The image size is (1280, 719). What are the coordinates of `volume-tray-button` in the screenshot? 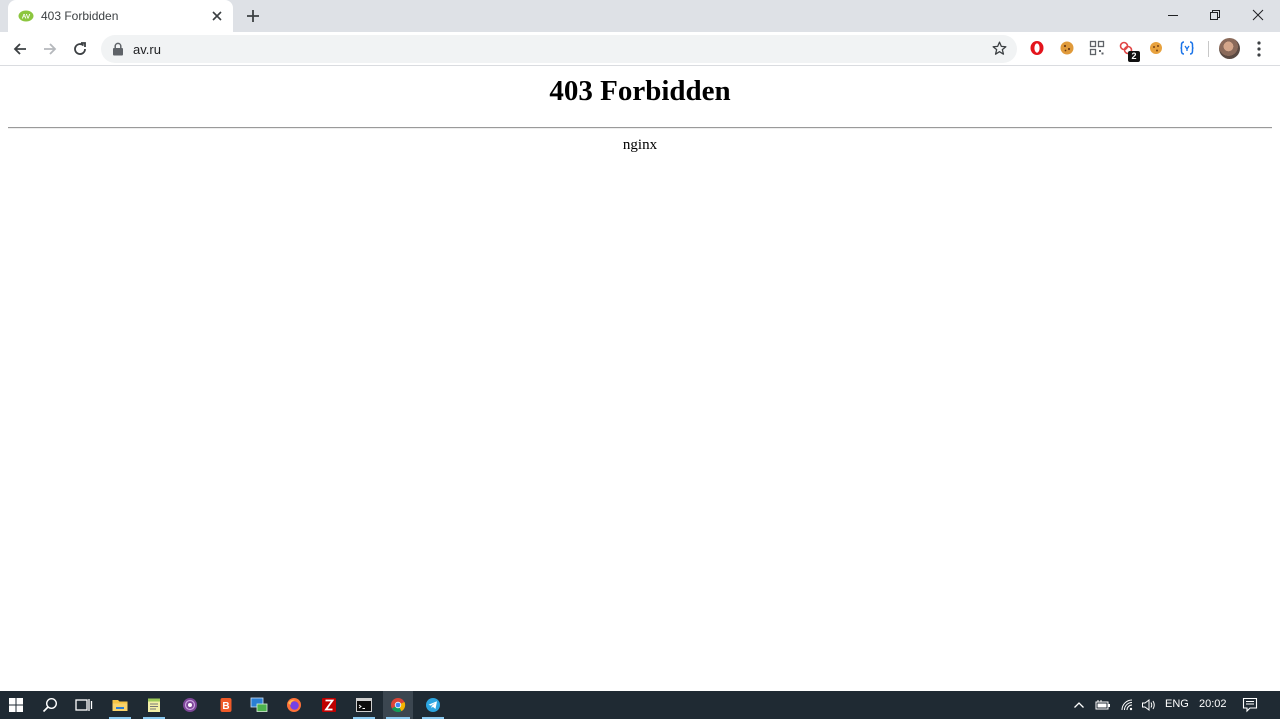 It's located at (1149, 705).